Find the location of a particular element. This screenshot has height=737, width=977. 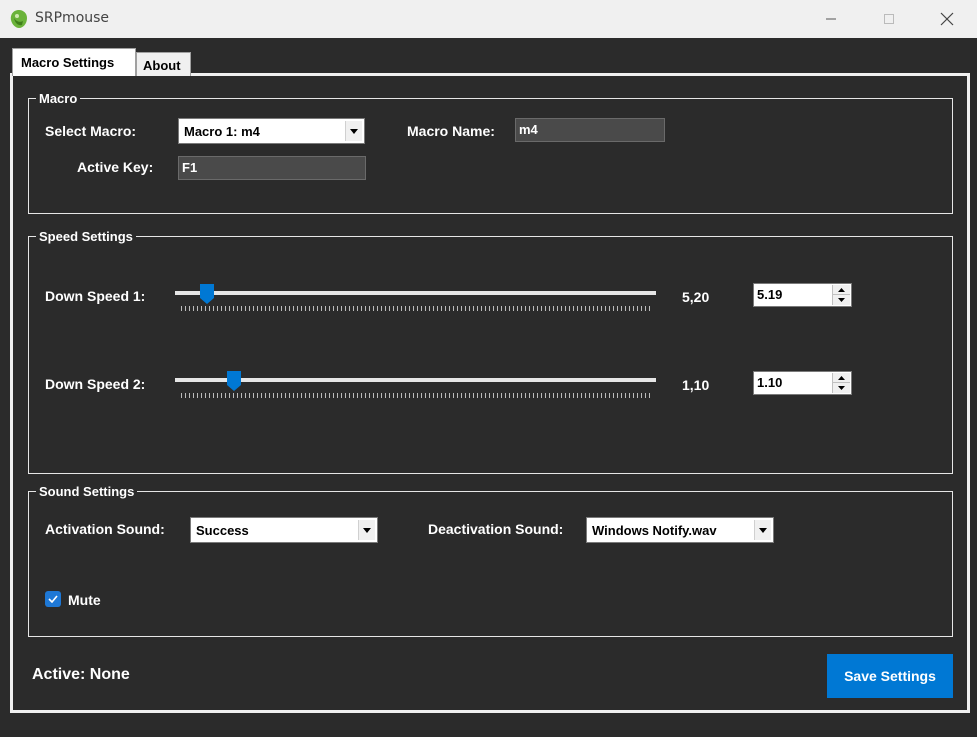

app-icon is located at coordinates (18, 19).